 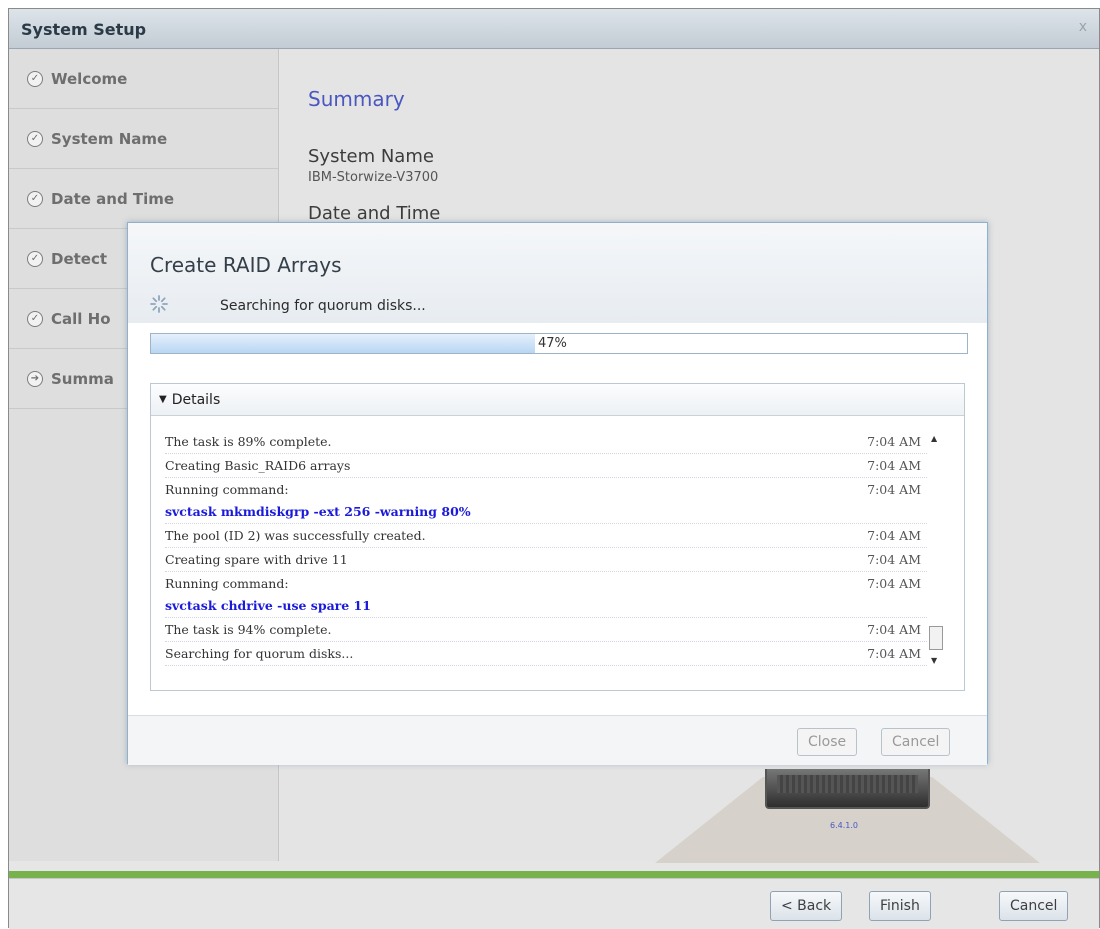 I want to click on sidebar-step-label: Date and Time, so click(x=113, y=198).